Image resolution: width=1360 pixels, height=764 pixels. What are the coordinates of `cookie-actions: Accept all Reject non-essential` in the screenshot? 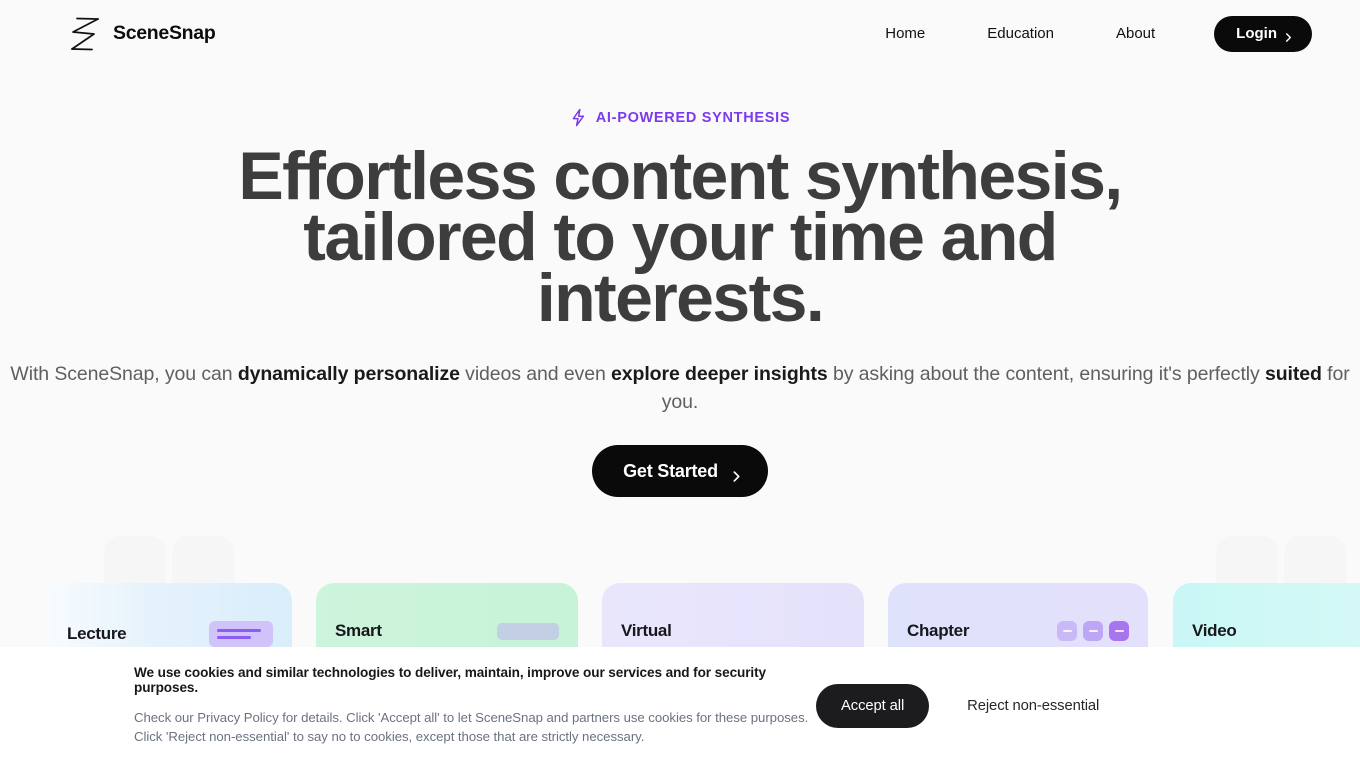 It's located at (957, 705).